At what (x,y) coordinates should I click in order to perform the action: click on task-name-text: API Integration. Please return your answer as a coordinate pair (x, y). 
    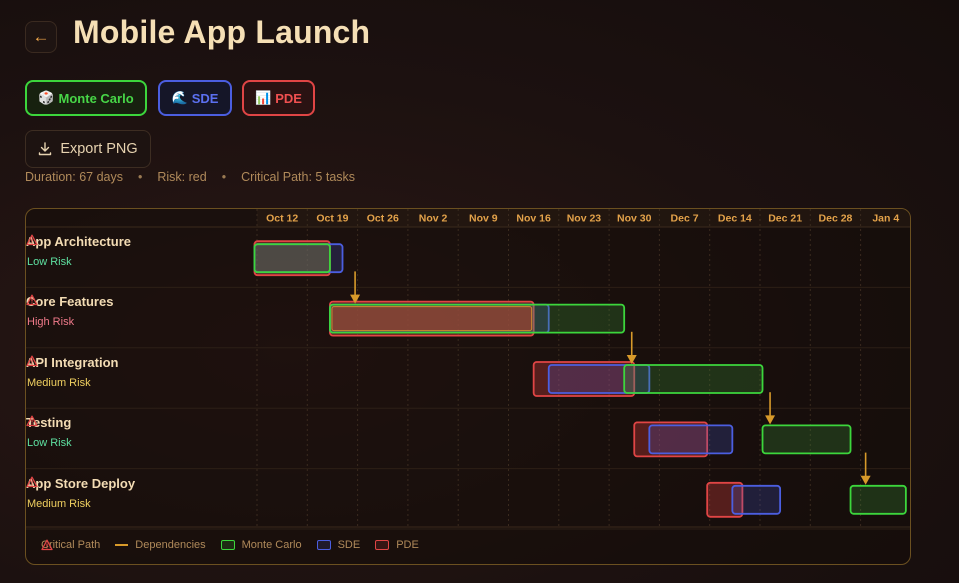
    Looking at the image, I should click on (72, 362).